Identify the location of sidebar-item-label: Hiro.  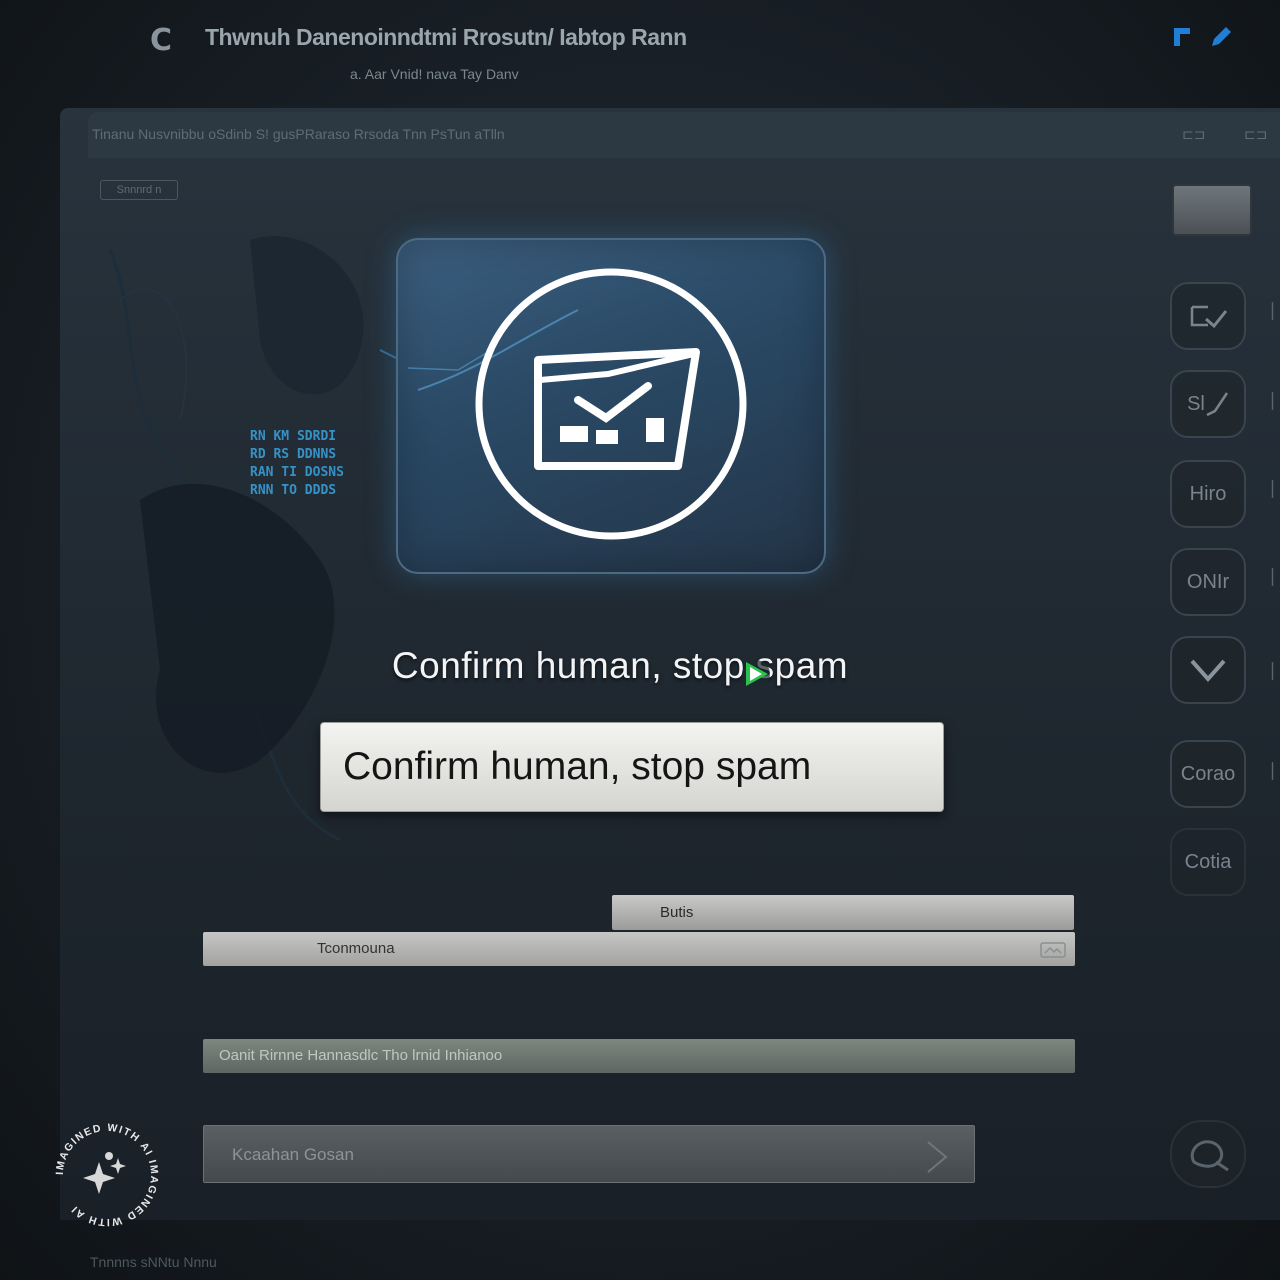
(1208, 493).